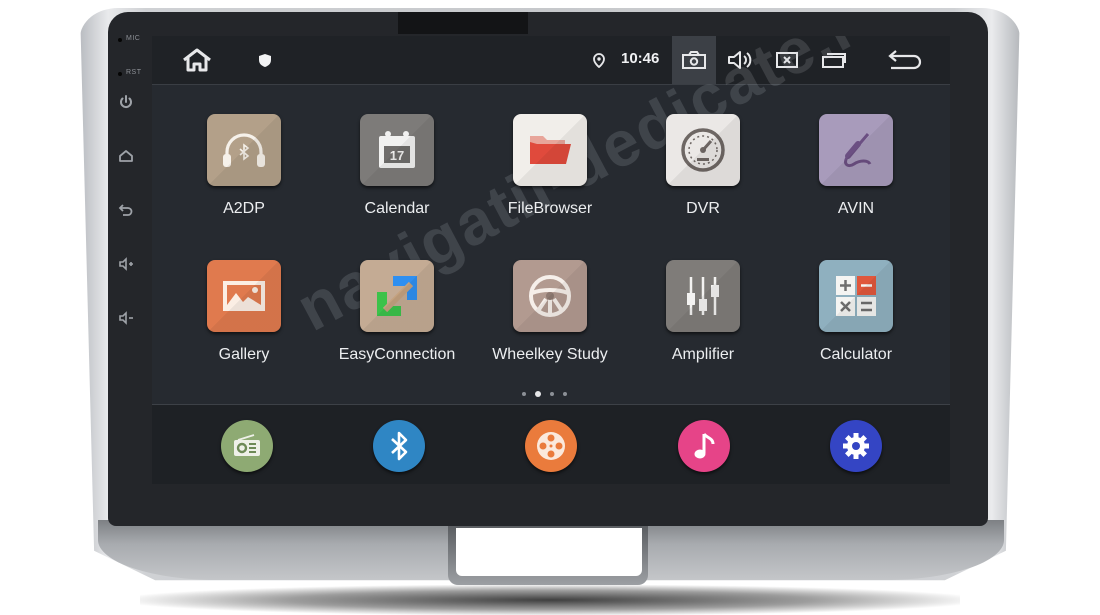 This screenshot has width=1100, height=615. I want to click on close-app-button, so click(787, 60).